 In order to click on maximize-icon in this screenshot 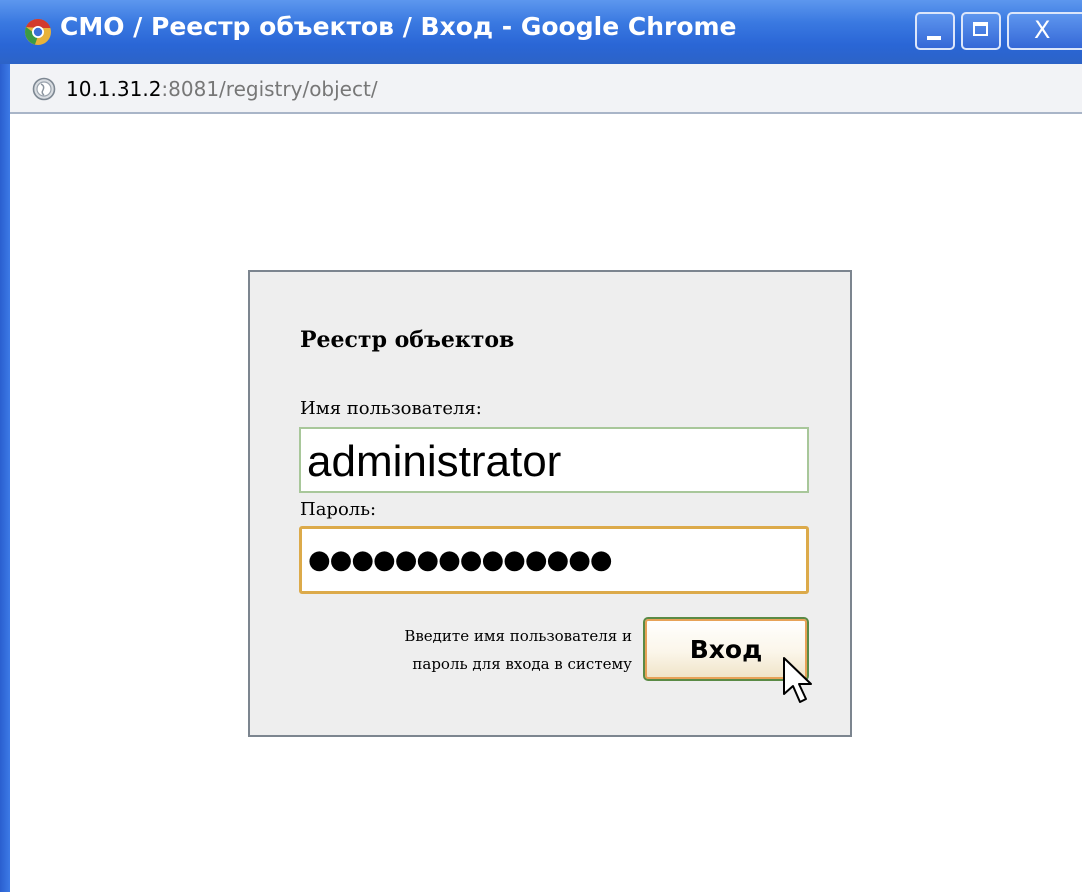, I will do `click(980, 29)`.